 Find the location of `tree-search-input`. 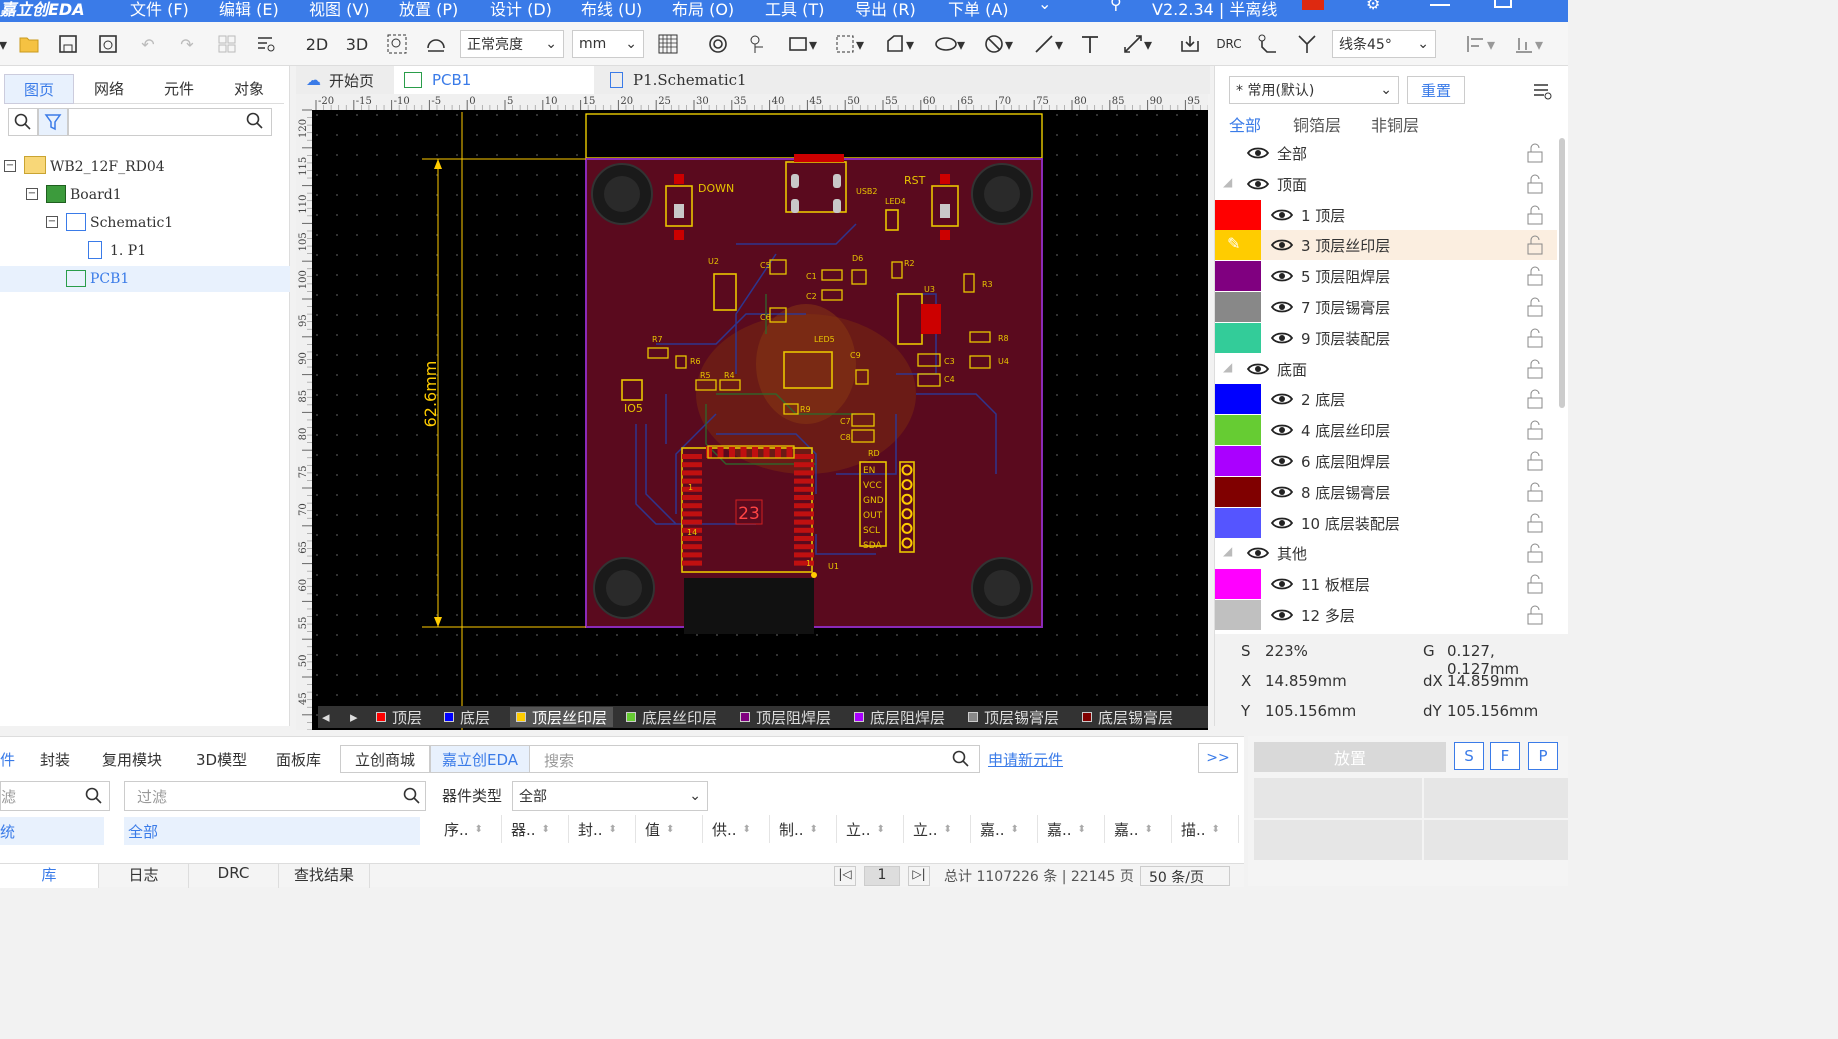

tree-search-input is located at coordinates (170, 122).